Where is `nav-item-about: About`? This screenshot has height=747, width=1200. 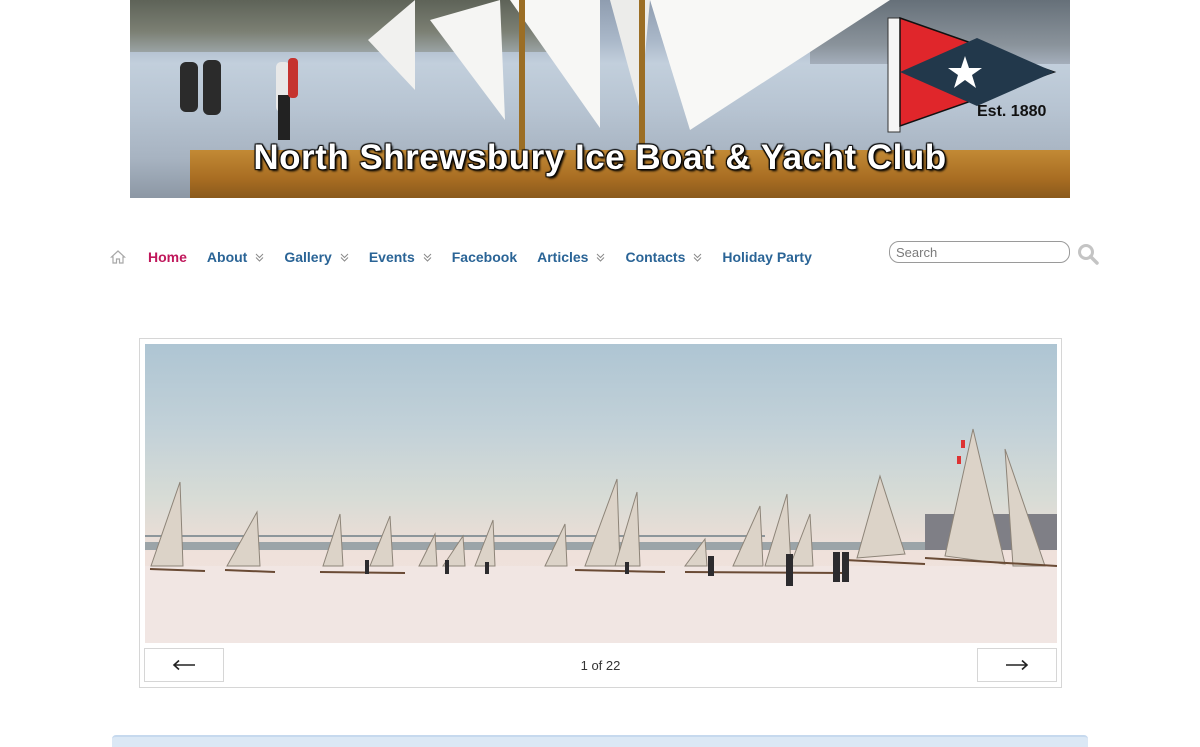
nav-item-about: About is located at coordinates (235, 257).